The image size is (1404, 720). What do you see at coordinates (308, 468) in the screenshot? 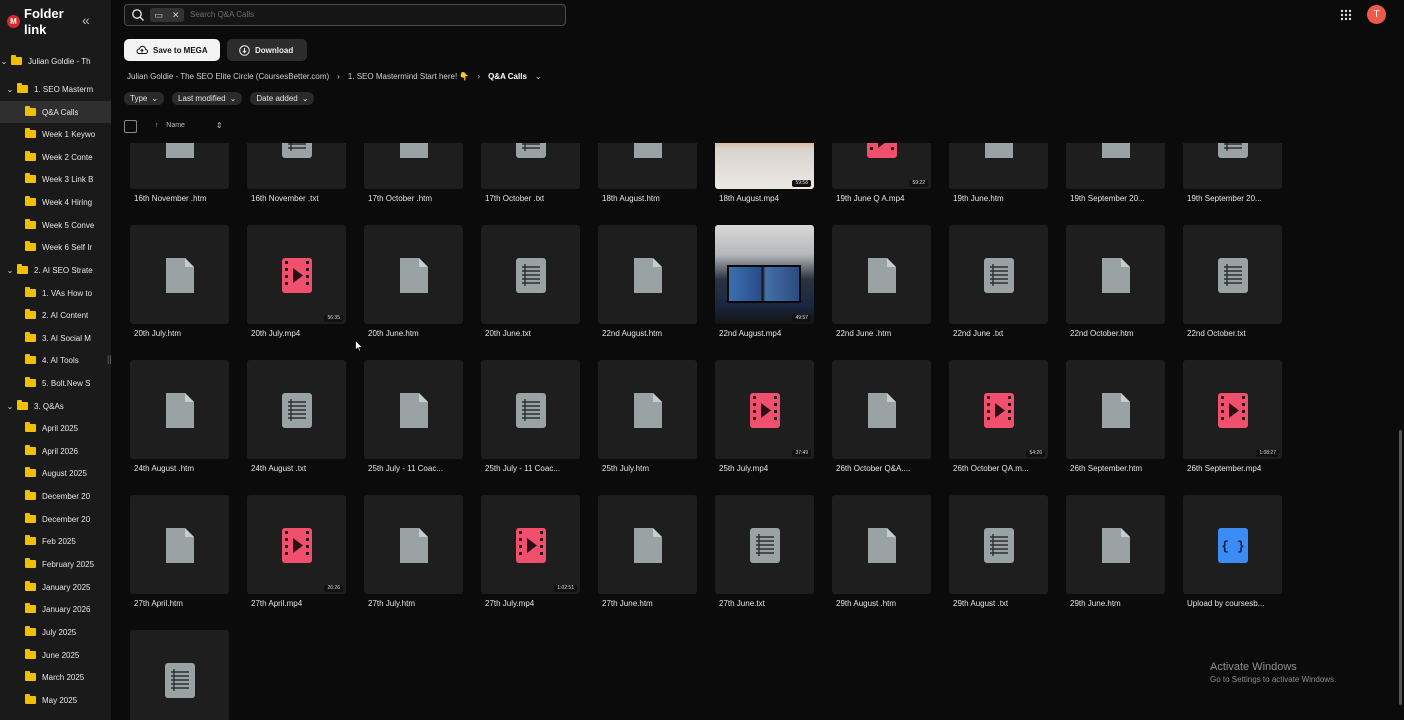
I see `file-name: 24th August .txt` at bounding box center [308, 468].